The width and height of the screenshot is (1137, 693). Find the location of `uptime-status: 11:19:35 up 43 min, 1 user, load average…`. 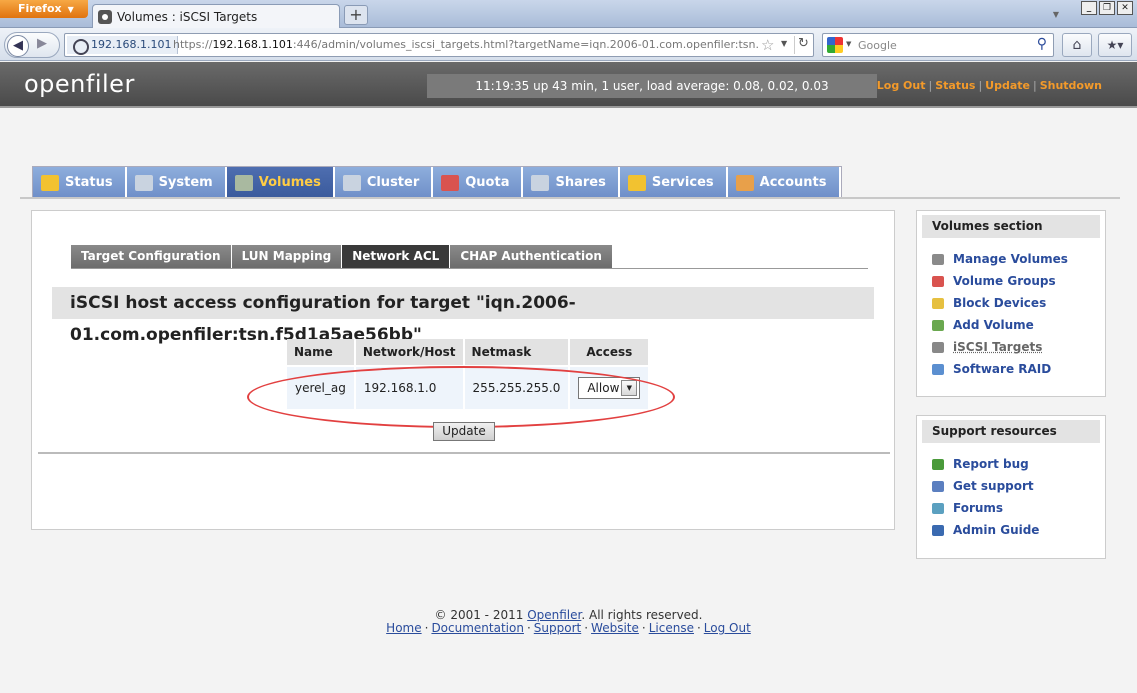

uptime-status: 11:19:35 up 43 min, 1 user, load average… is located at coordinates (652, 86).